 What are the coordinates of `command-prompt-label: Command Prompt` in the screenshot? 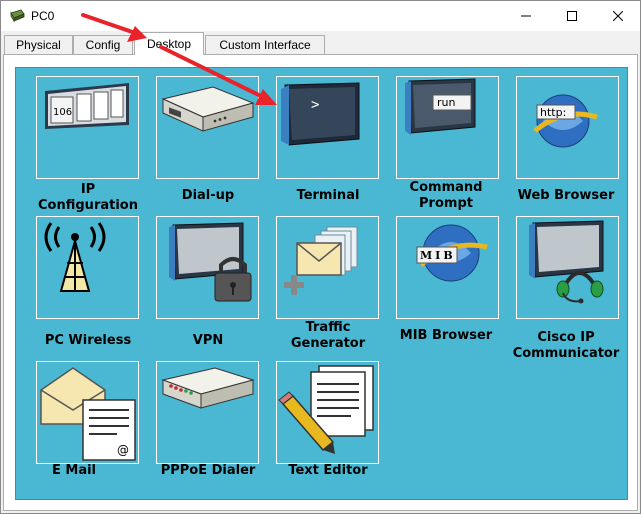 It's located at (446, 195).